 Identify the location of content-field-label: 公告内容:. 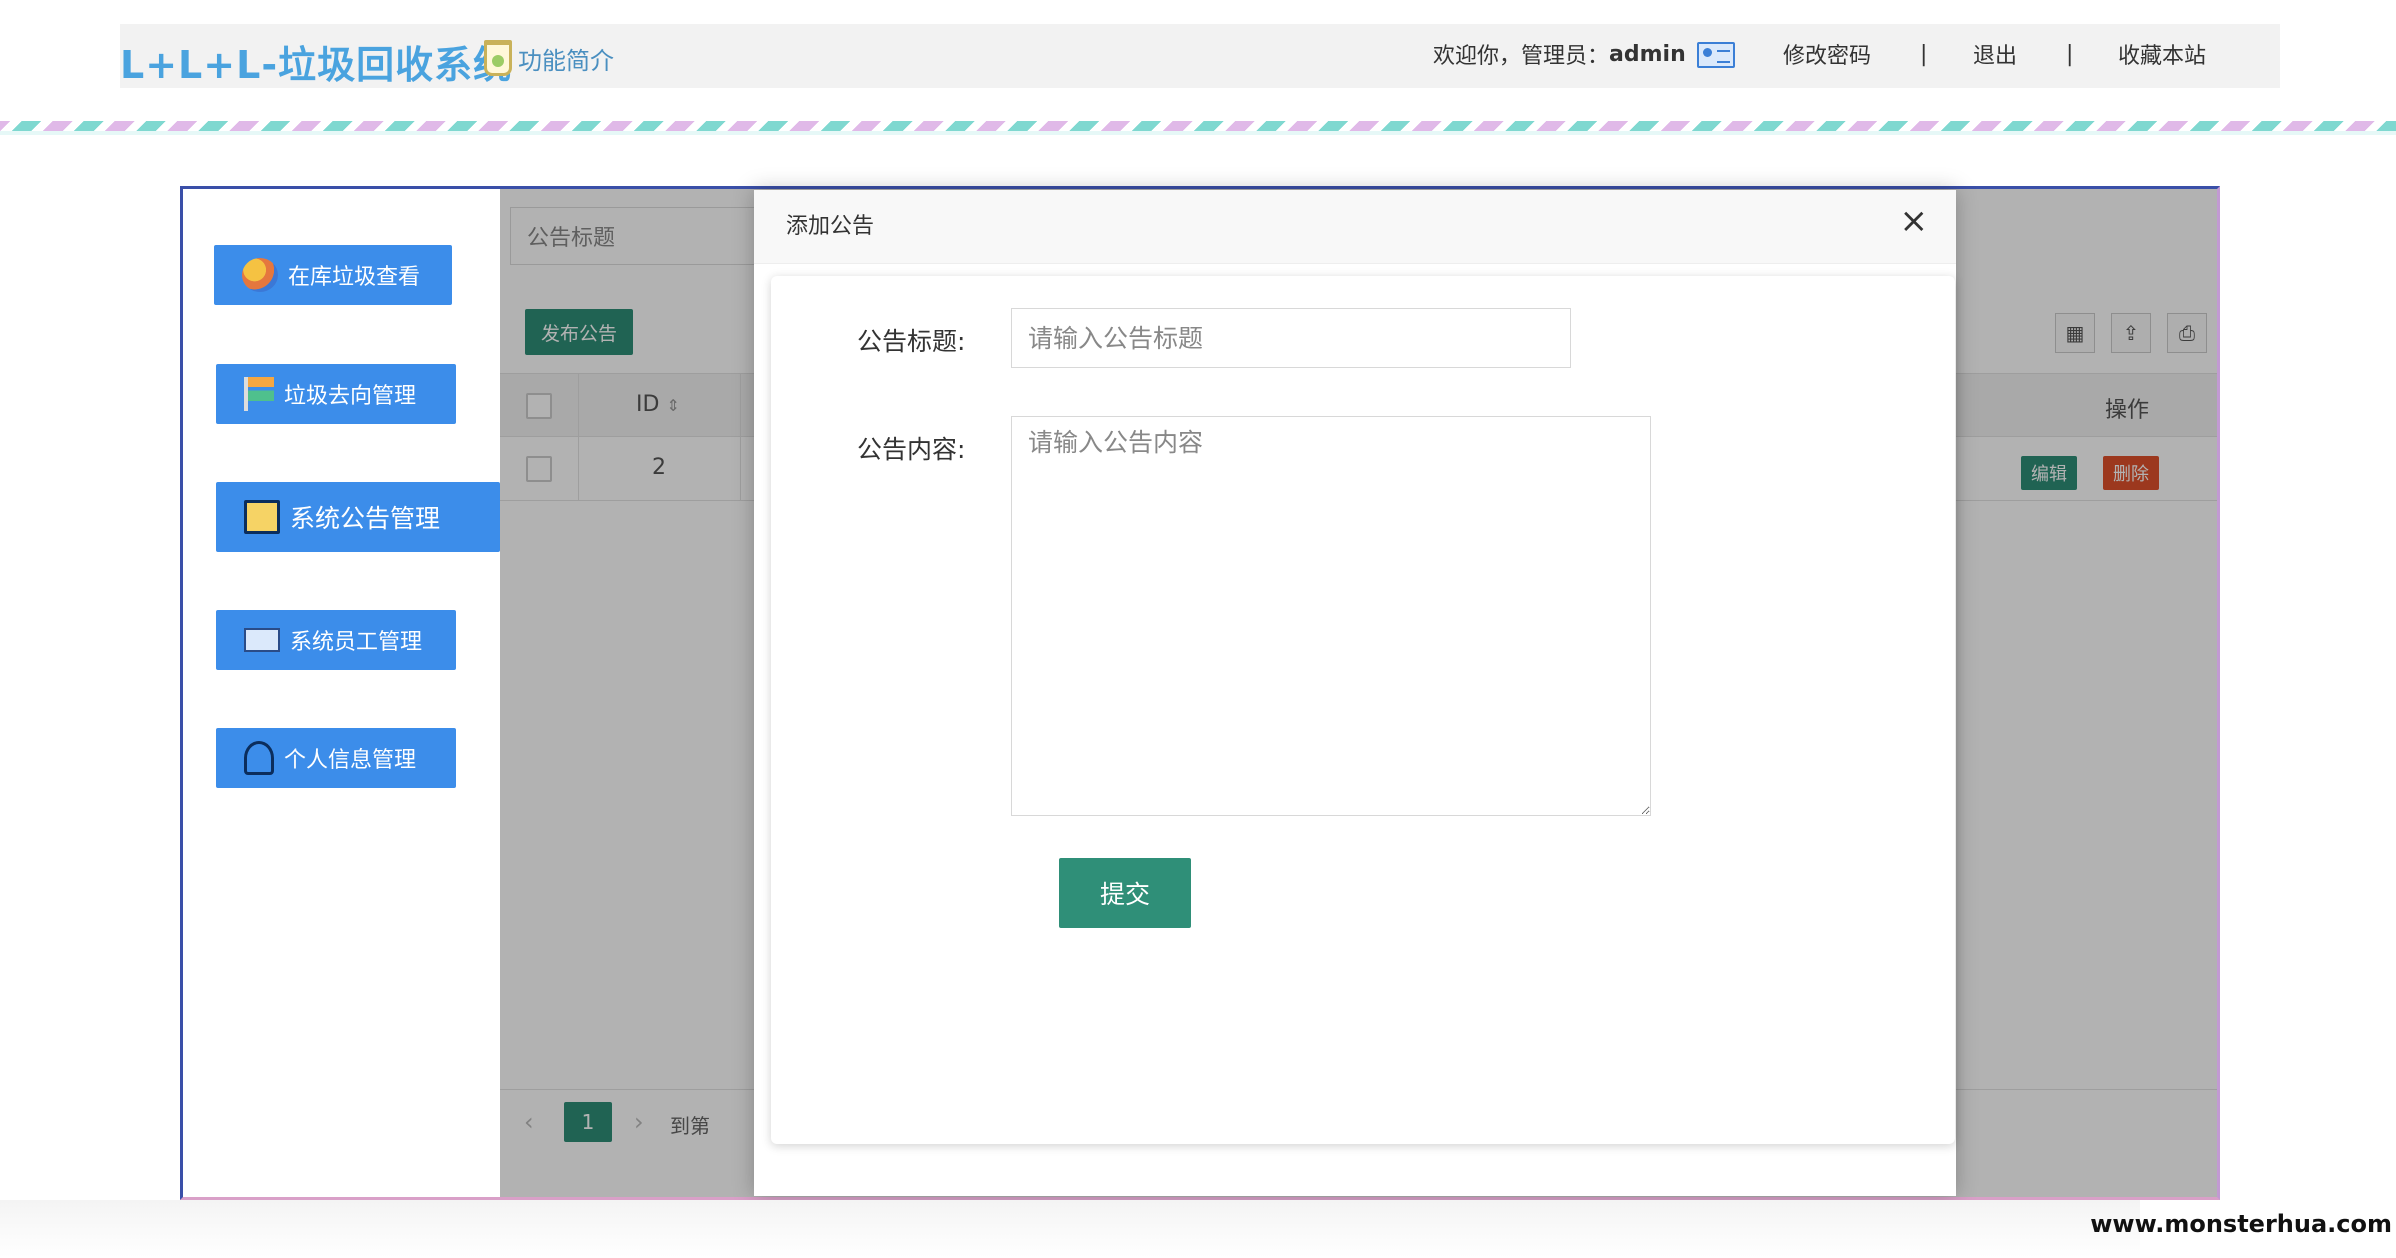
(911, 449).